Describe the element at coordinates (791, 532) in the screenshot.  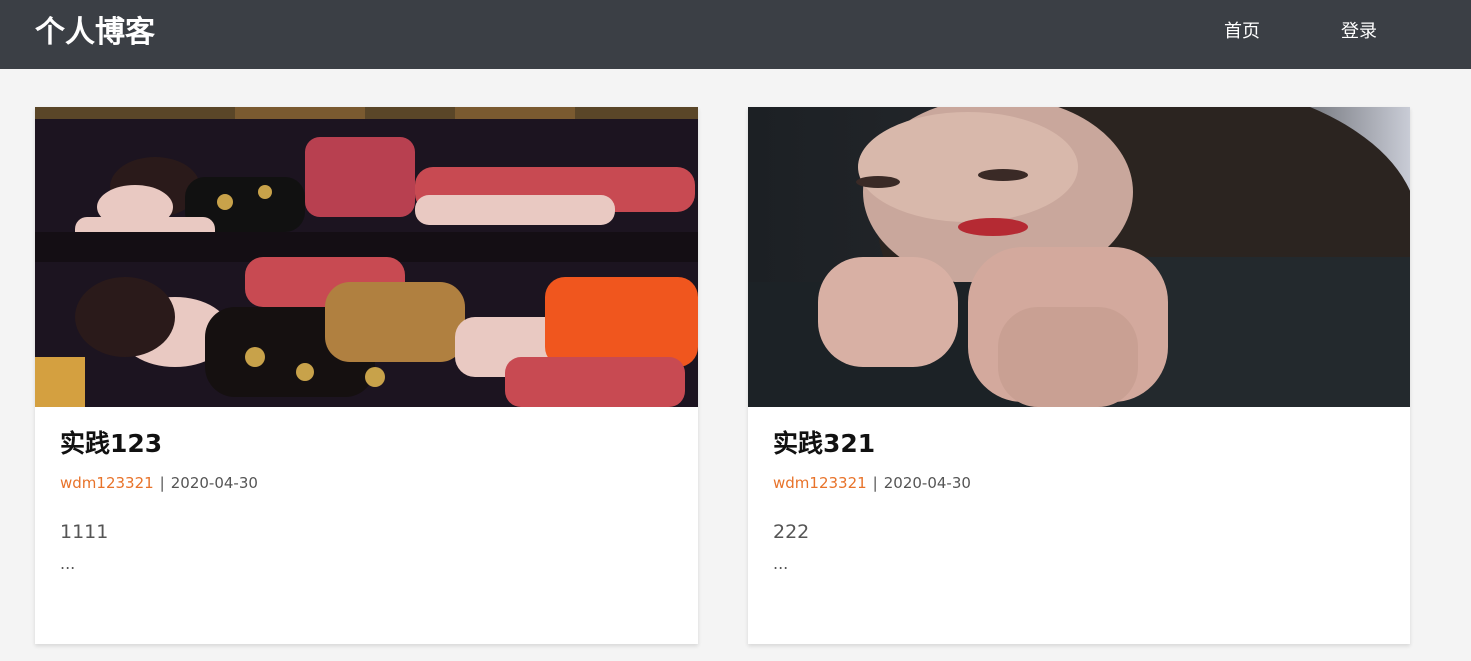
I see `post-excerpt: 222` at that location.